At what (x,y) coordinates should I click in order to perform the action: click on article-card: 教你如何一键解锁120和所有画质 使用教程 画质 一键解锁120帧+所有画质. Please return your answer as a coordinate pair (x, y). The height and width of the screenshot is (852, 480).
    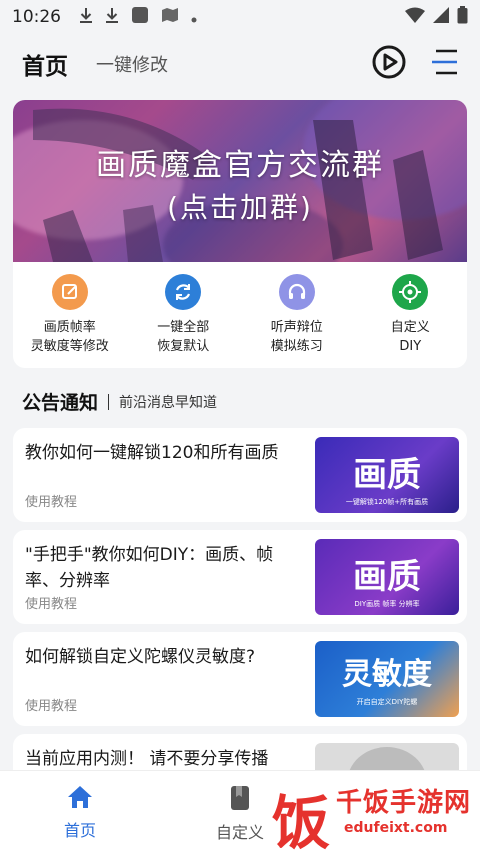
    Looking at the image, I should click on (240, 475).